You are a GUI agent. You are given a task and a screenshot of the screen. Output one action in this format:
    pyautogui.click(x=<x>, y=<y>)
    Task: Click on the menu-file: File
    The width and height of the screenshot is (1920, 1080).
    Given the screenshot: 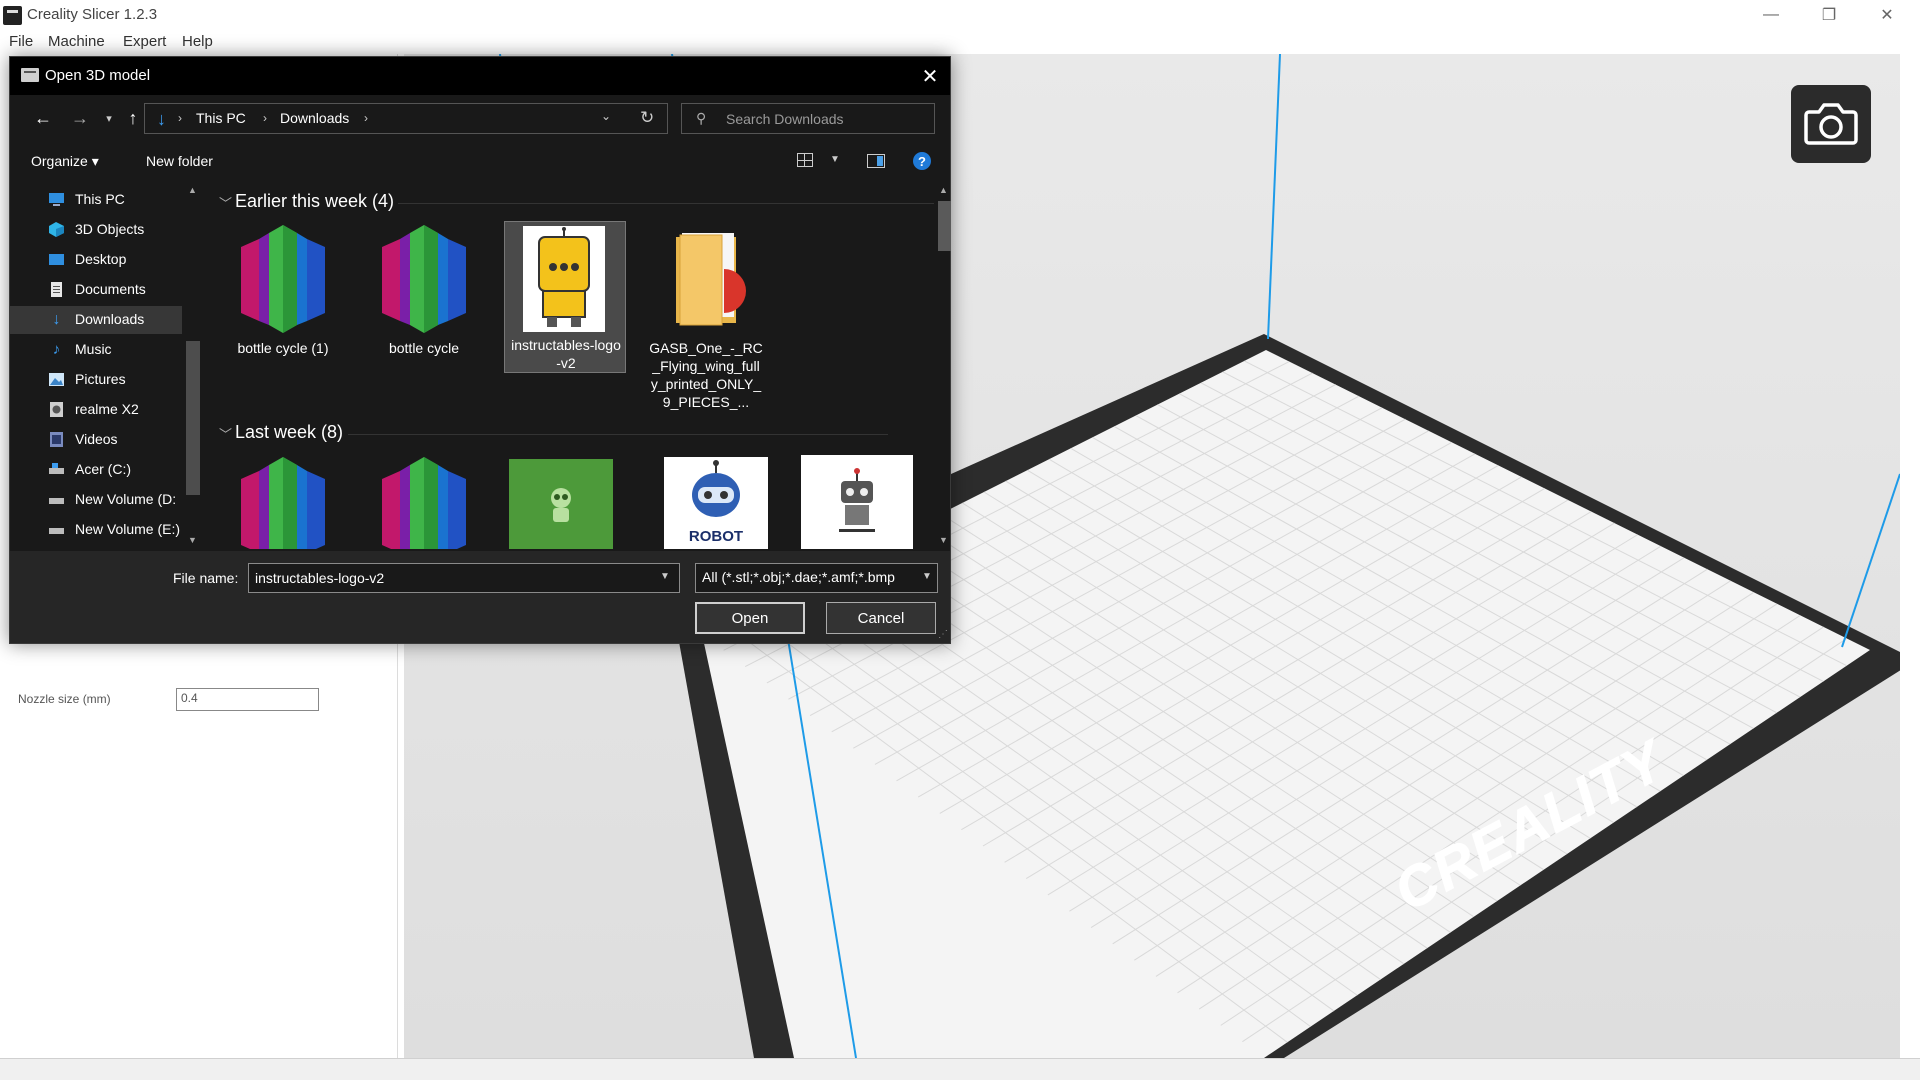 What is the action you would take?
    pyautogui.click(x=21, y=41)
    